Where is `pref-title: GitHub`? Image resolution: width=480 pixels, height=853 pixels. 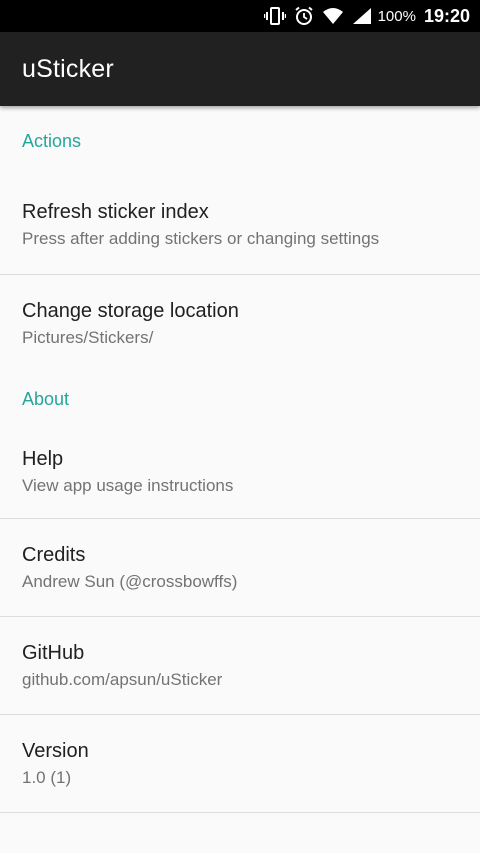
pref-title: GitHub is located at coordinates (53, 652).